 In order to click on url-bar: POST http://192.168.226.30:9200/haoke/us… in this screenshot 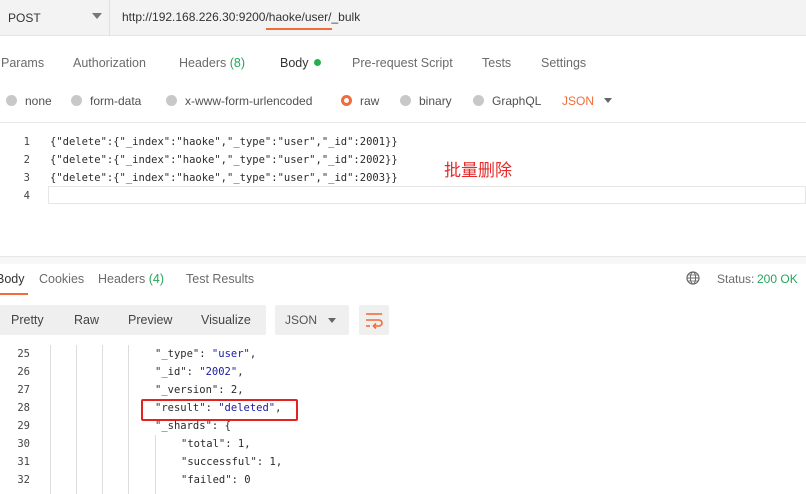, I will do `click(403, 18)`.